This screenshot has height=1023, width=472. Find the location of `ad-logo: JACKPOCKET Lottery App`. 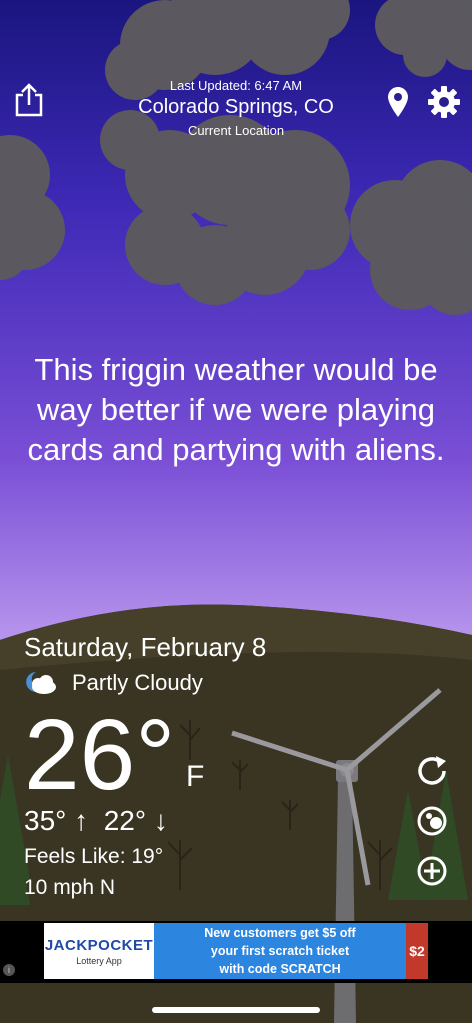

ad-logo: JACKPOCKET Lottery App is located at coordinates (99, 951).